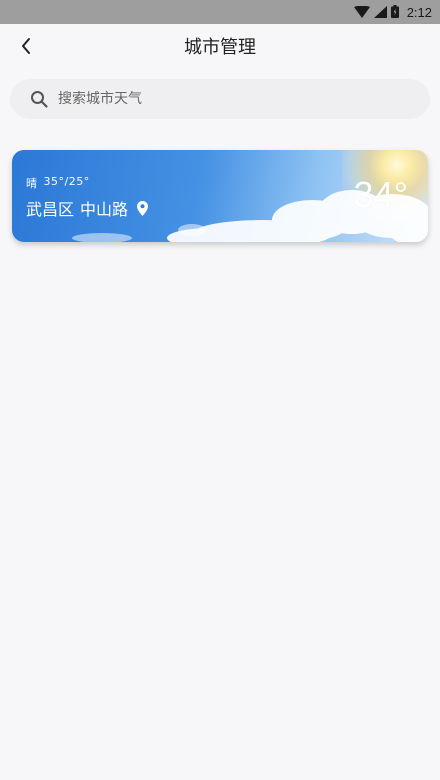 This screenshot has height=780, width=440. Describe the element at coordinates (380, 194) in the screenshot. I see `current-temperature: 34°` at that location.